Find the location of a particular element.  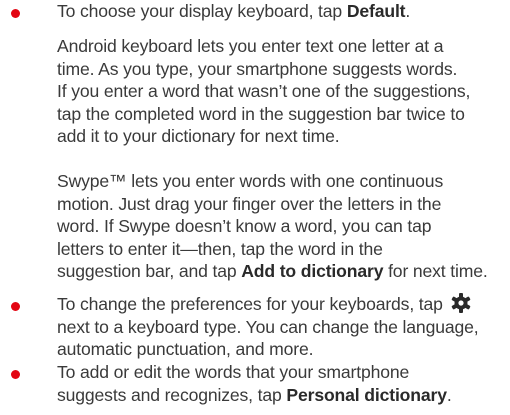

text-run: suggests and recognizes, tap is located at coordinates (172, 394).